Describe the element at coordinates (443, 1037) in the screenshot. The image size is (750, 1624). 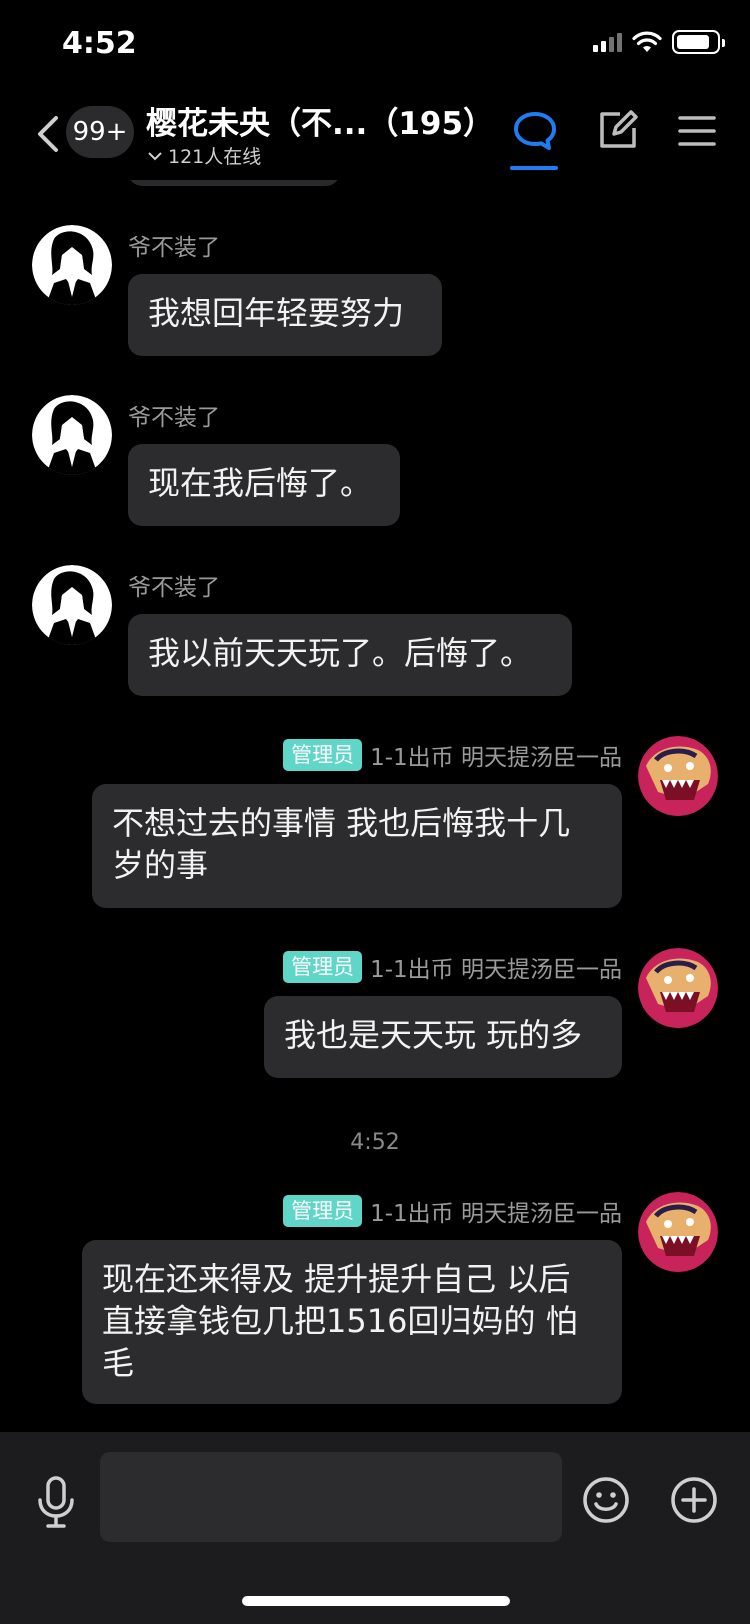
I see `message-bubble: 我也是天天玩 玩的多` at that location.